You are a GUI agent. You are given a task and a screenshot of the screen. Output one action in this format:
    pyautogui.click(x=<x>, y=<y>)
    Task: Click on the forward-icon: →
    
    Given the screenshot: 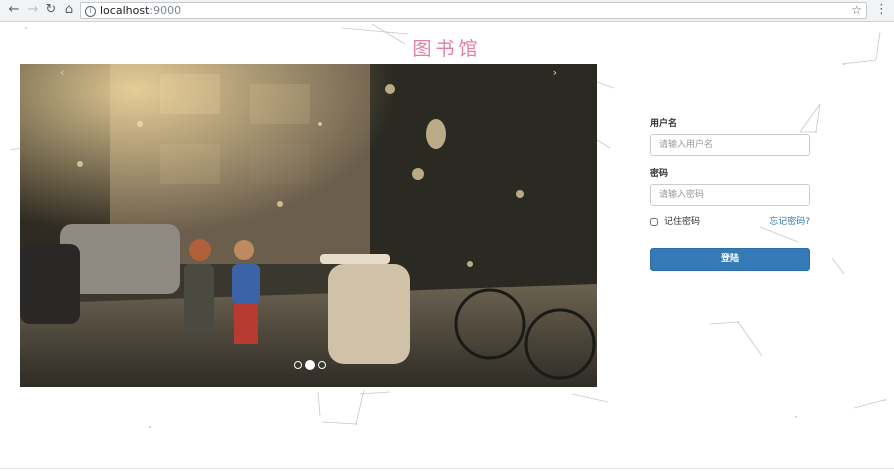 What is the action you would take?
    pyautogui.click(x=33, y=10)
    